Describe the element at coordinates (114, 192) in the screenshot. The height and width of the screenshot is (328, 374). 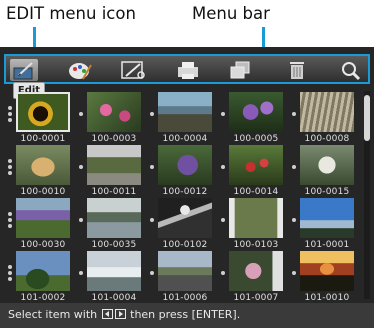
I see `thumbnail-label: 100-0011` at that location.